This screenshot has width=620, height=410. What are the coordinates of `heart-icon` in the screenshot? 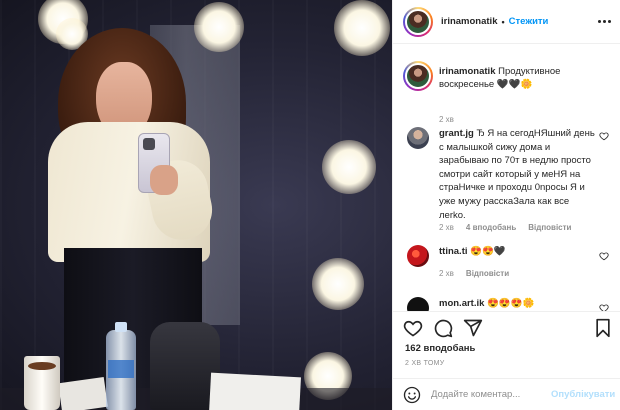 It's located at (413, 328).